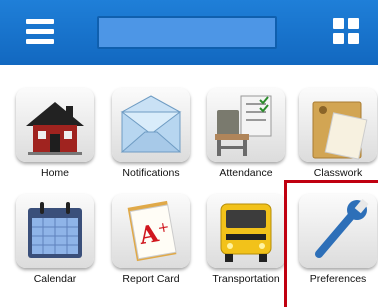 Image resolution: width=378 pixels, height=307 pixels. Describe the element at coordinates (55, 279) in the screenshot. I see `tile-label: Calendar` at that location.